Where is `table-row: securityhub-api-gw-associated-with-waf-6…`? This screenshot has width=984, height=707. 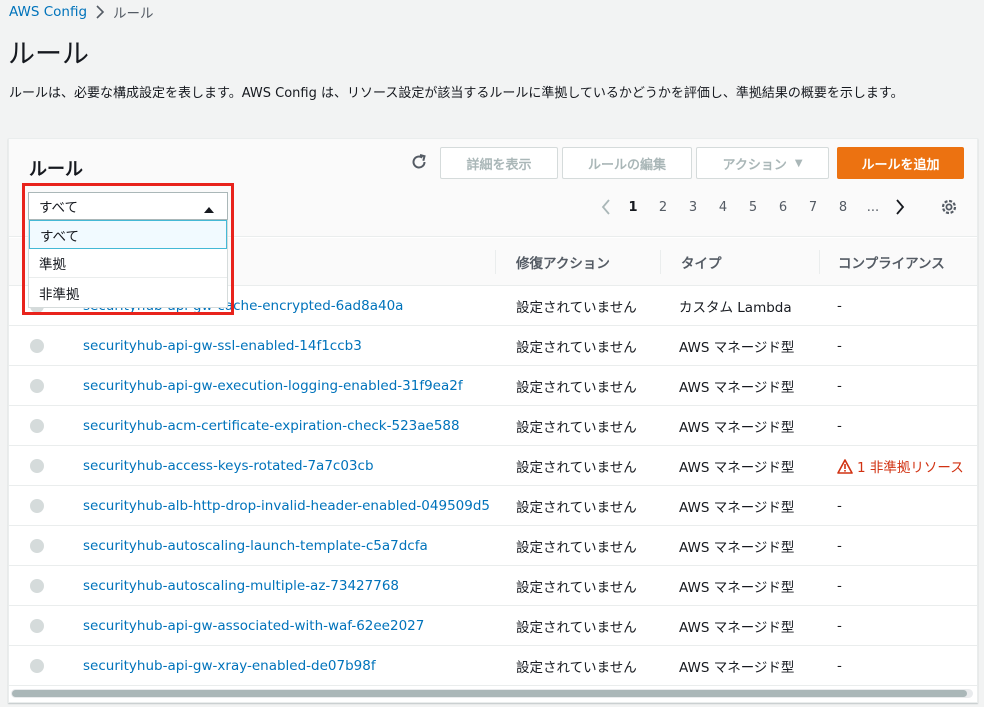
table-row: securityhub-api-gw-associated-with-waf-6… is located at coordinates (493, 626).